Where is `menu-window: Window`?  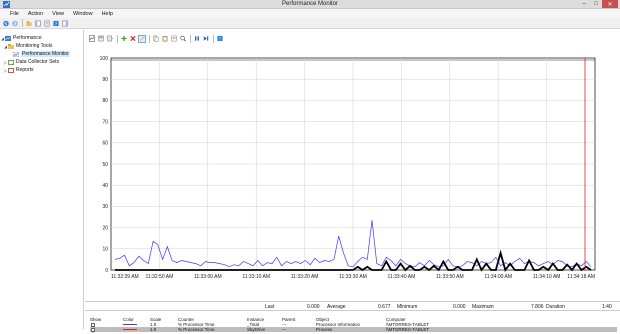
menu-window: Window is located at coordinates (83, 14).